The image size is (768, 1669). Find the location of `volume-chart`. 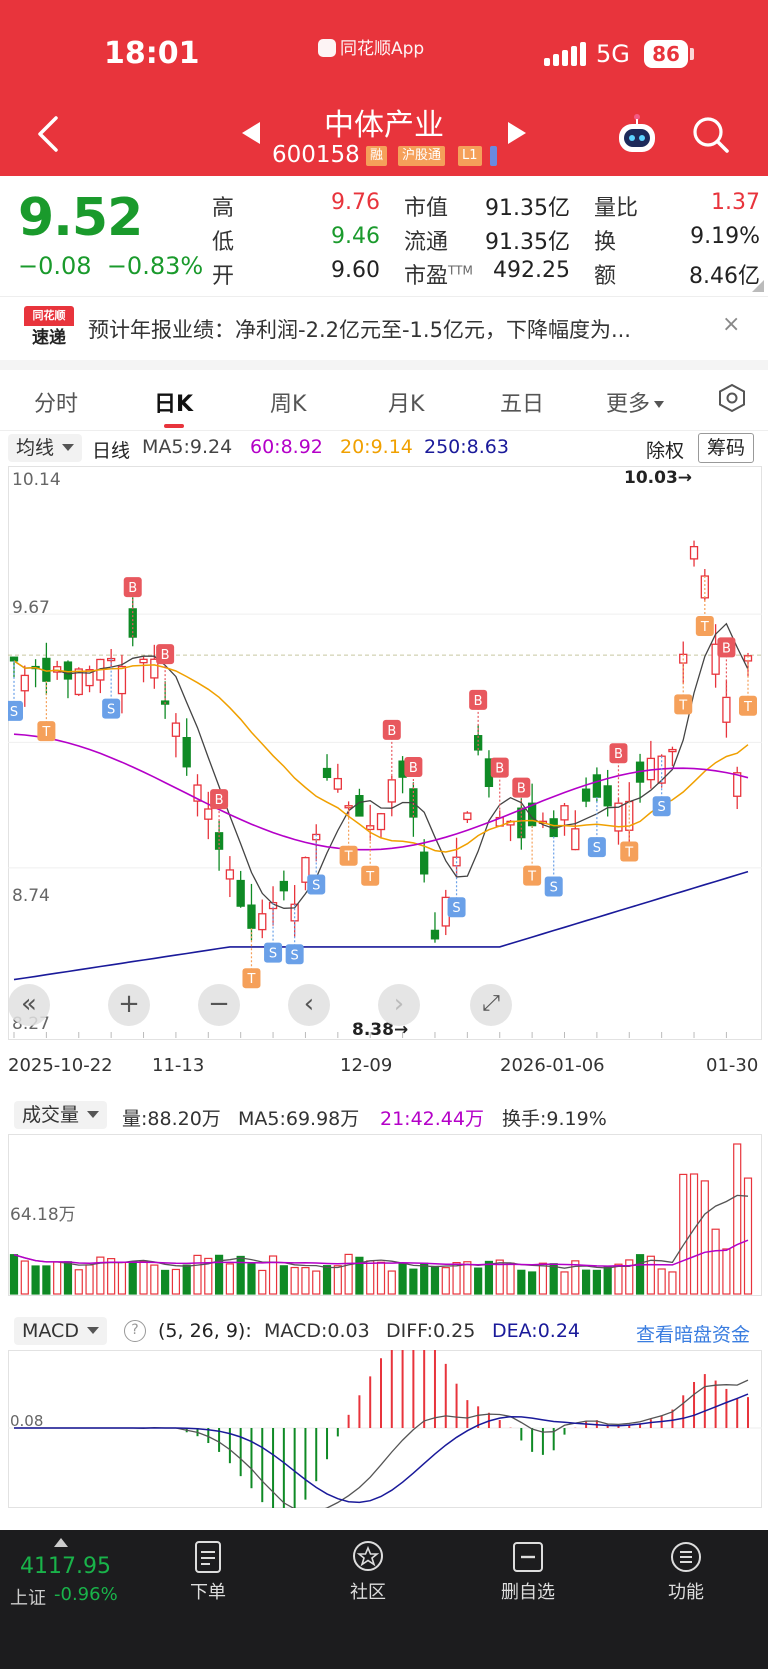

volume-chart is located at coordinates (385, 1215).